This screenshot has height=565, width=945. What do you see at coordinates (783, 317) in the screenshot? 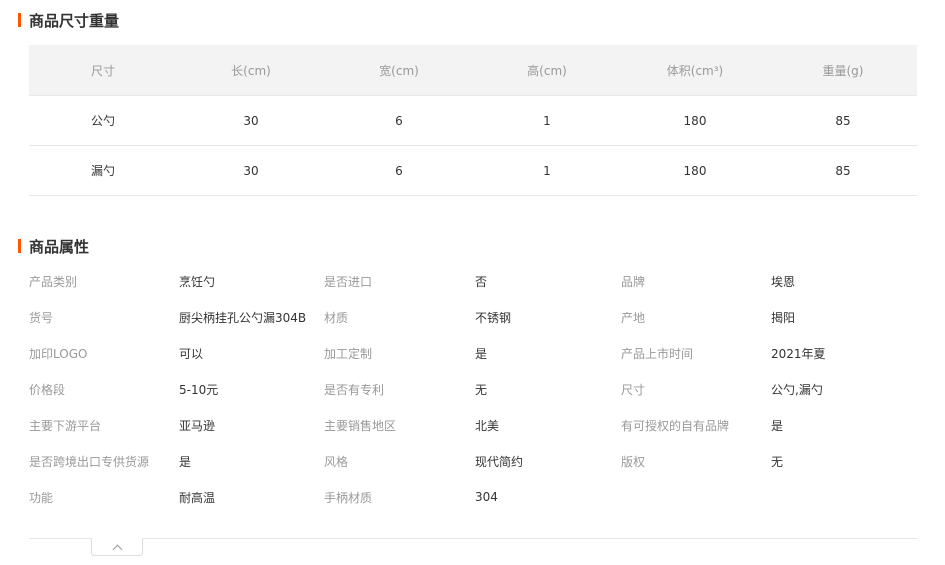
I see `attribute-value: 揭阳` at bounding box center [783, 317].